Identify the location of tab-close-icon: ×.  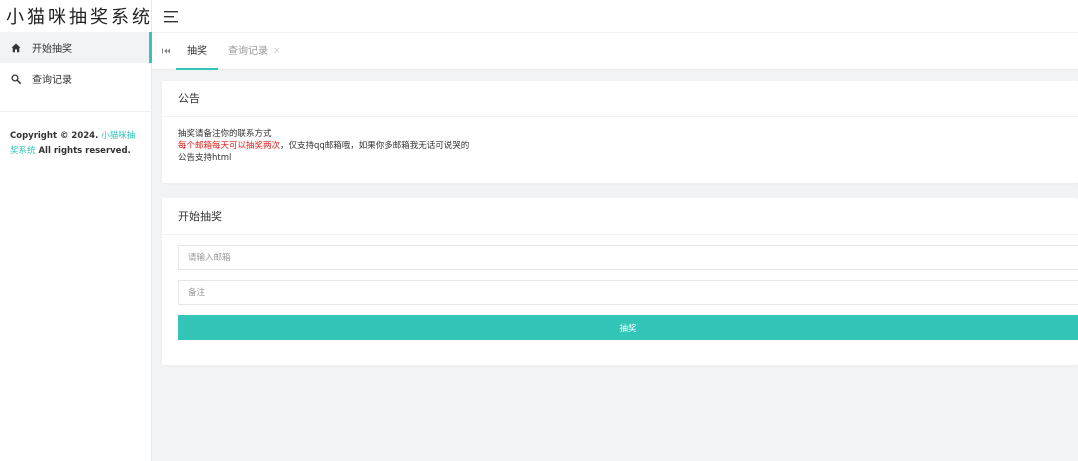
(277, 51).